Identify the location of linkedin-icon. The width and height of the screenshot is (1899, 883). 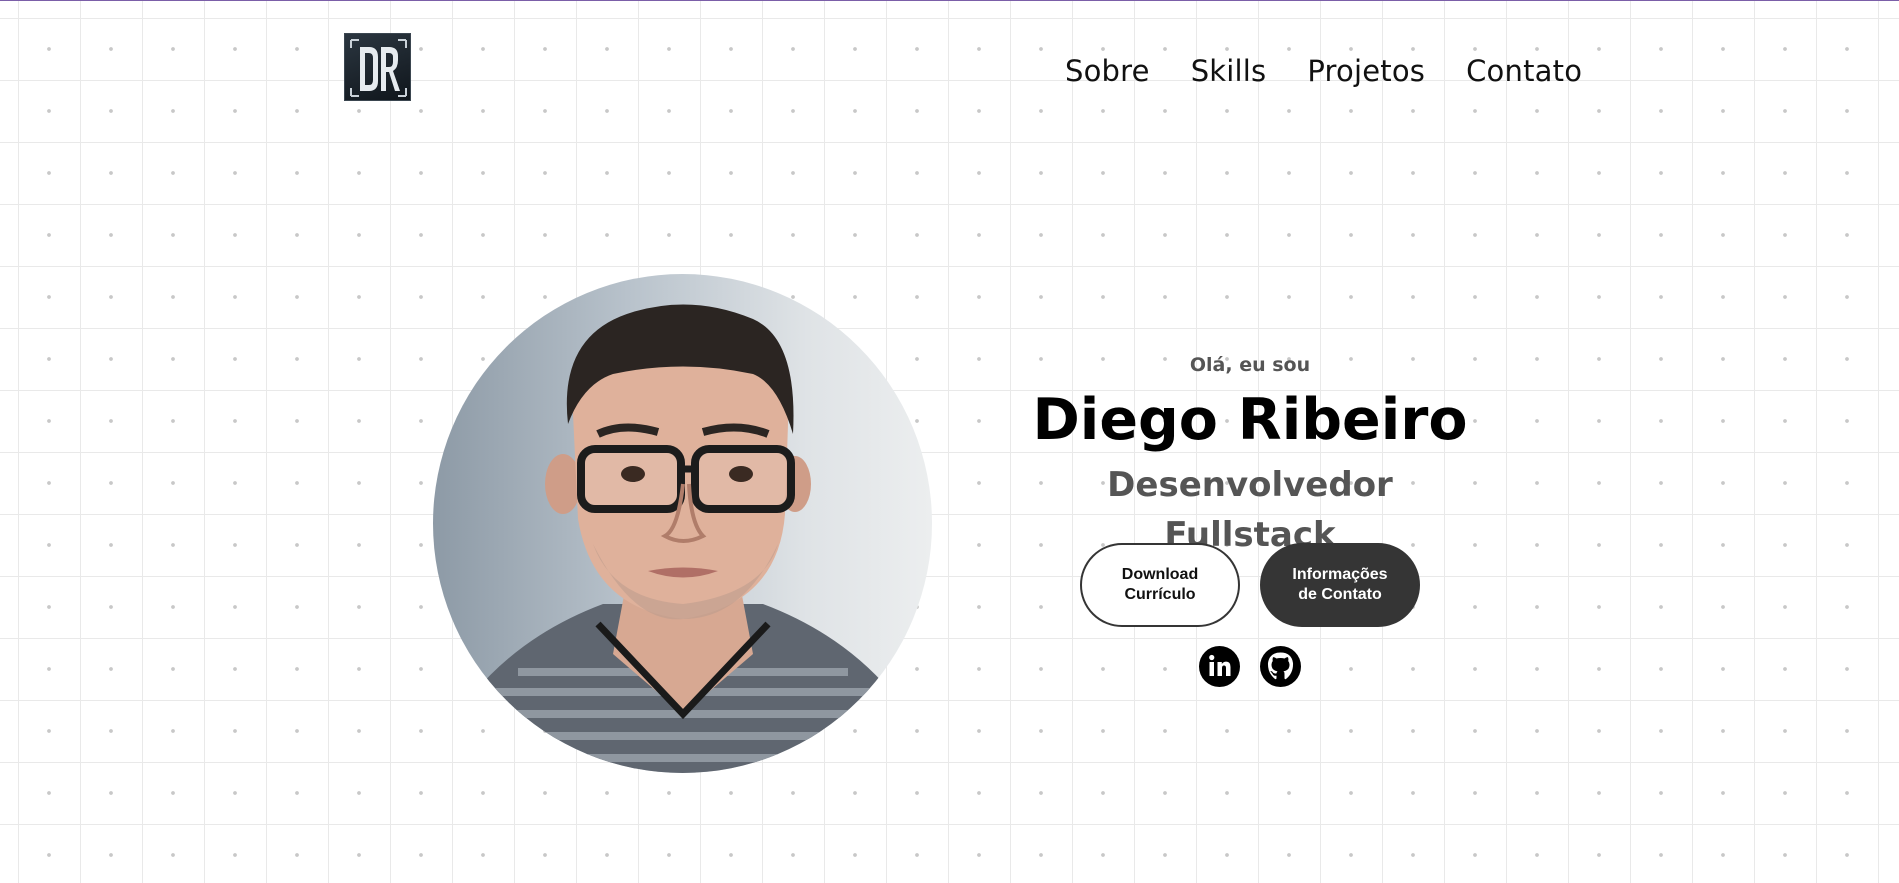
(1219, 666).